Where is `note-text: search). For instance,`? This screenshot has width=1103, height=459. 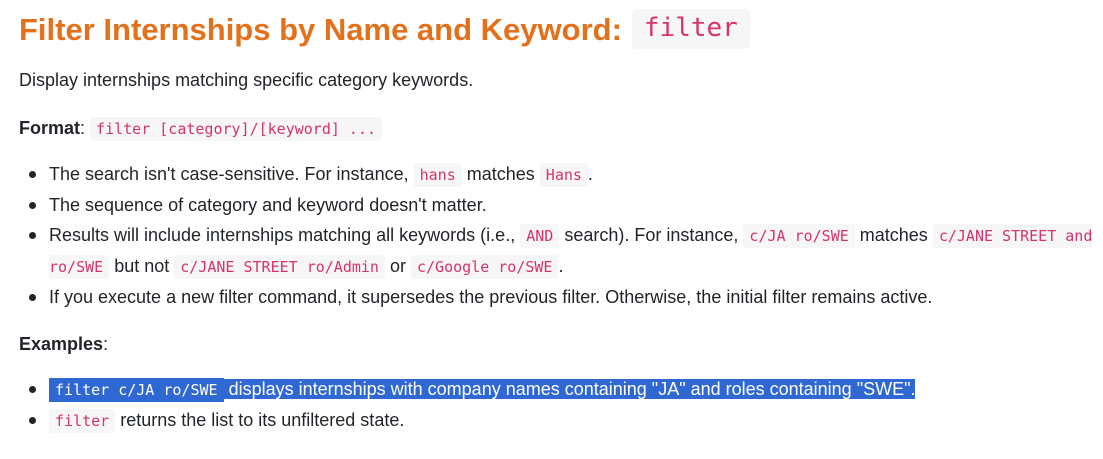
note-text: search). For instance, is located at coordinates (651, 235).